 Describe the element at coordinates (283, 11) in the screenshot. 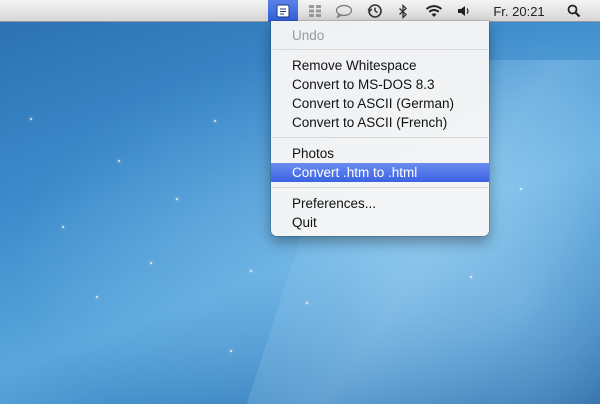

I see `script-icon` at that location.